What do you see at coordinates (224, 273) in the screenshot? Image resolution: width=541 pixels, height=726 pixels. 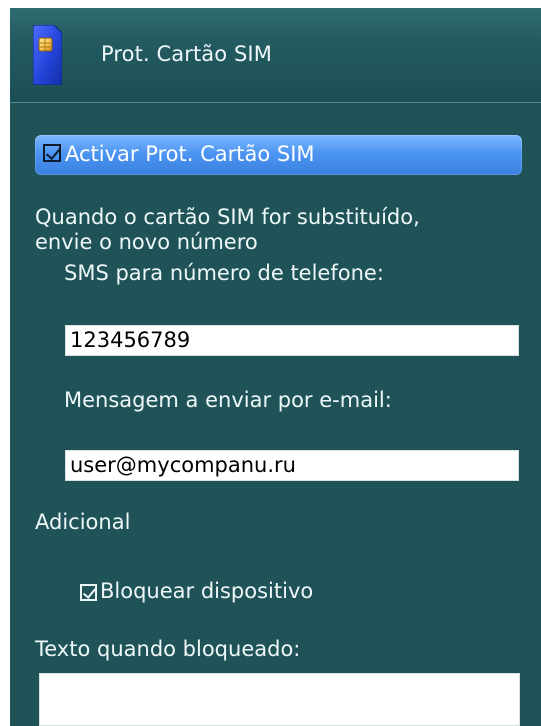 I see `sms-number-label: SMS para número de telefone:` at bounding box center [224, 273].